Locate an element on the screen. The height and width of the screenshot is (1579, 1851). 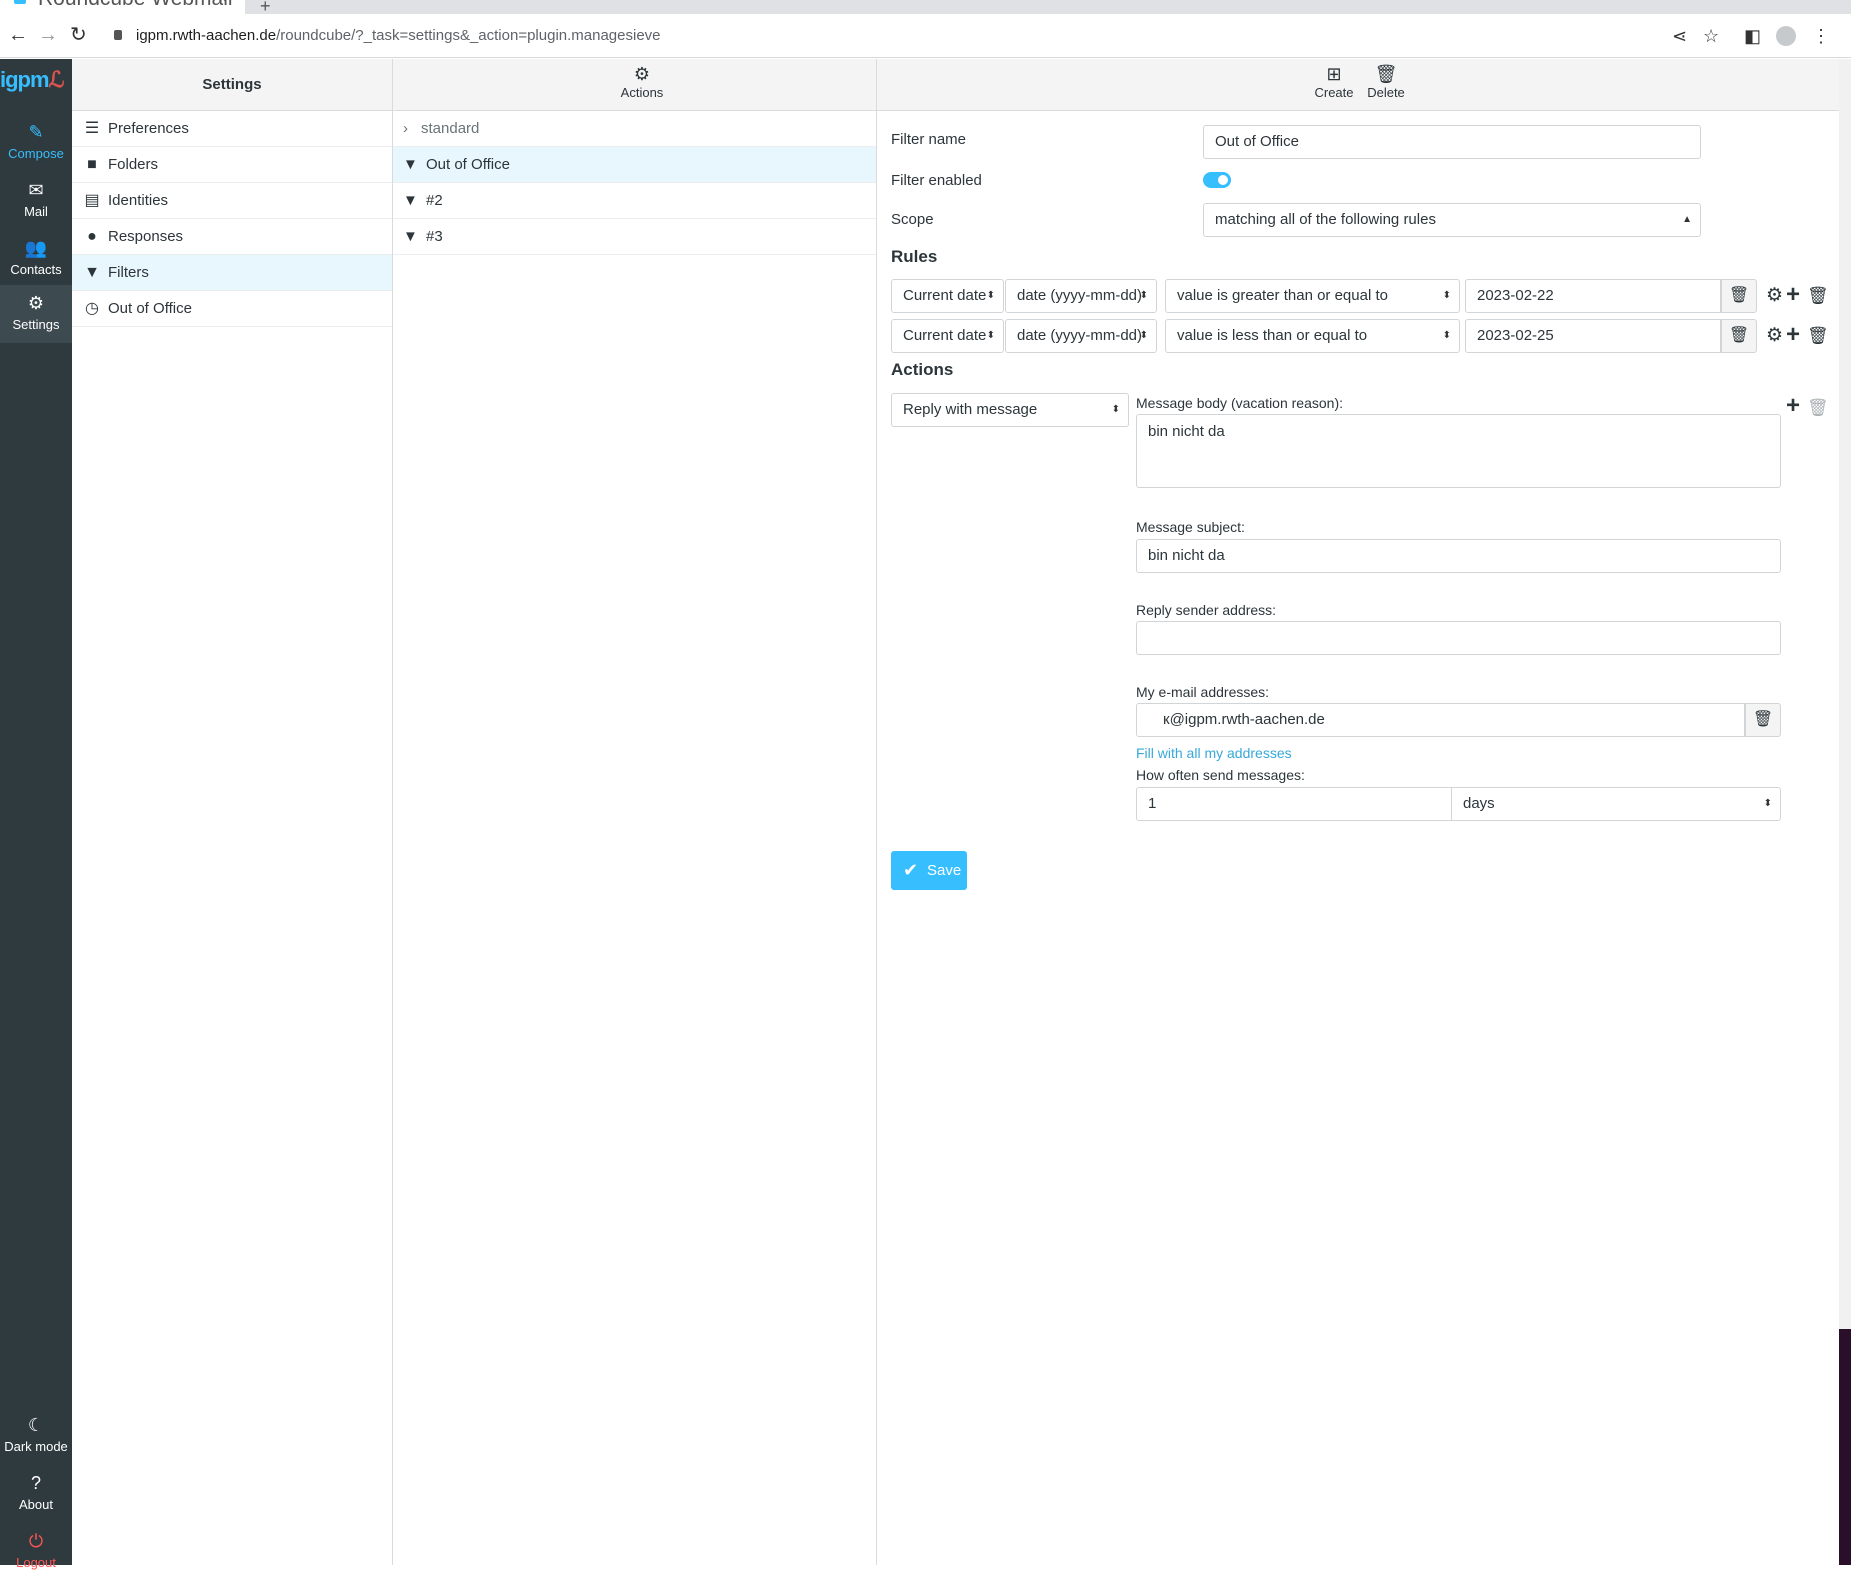
about-button: ? About is located at coordinates (36, 1493).